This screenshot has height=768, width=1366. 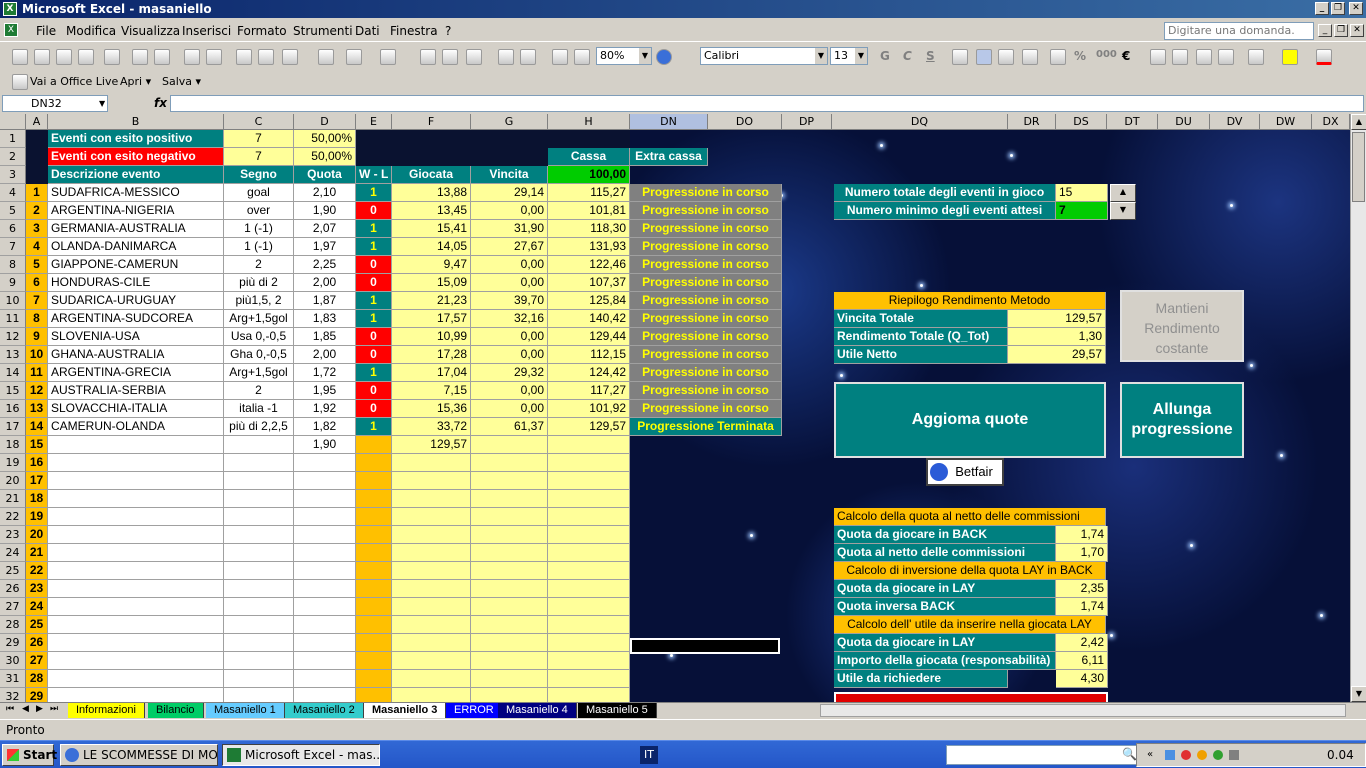 What do you see at coordinates (354, 57) in the screenshot?
I see `undo-icon` at bounding box center [354, 57].